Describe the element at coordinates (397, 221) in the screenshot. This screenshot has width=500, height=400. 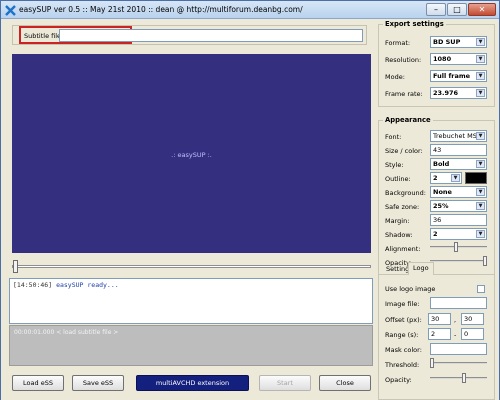
I see `margin-label: Margin:` at that location.